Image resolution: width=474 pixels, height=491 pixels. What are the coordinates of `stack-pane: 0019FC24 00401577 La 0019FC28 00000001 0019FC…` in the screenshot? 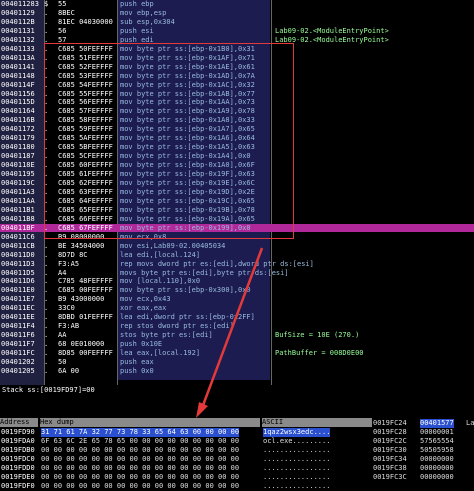 It's located at (423, 453).